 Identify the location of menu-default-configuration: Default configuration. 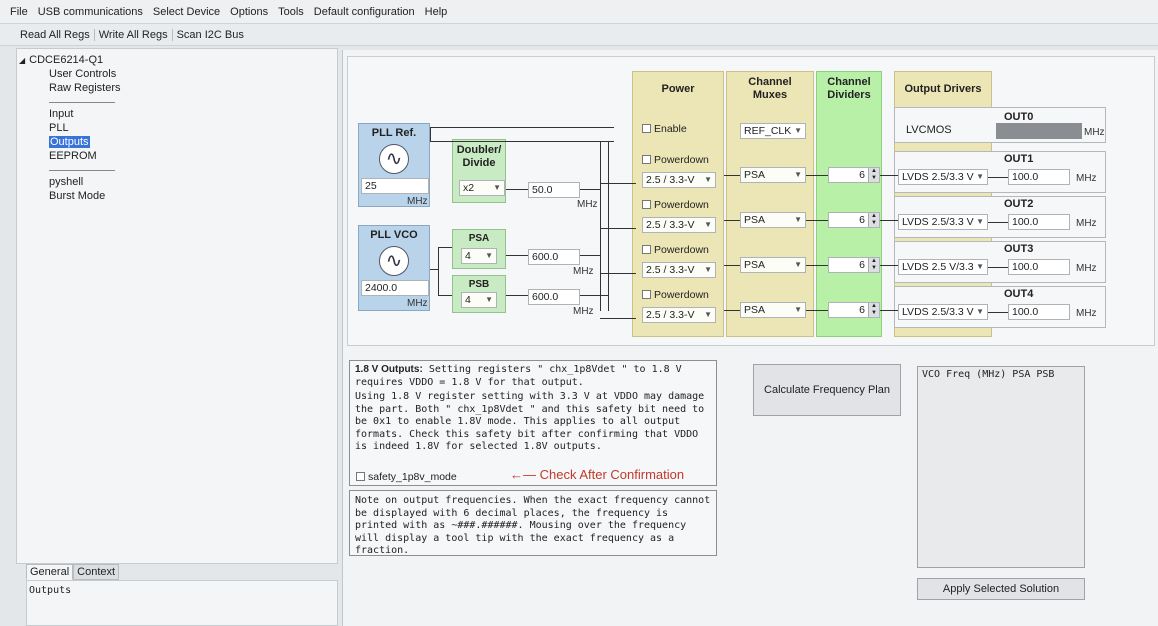
(364, 12).